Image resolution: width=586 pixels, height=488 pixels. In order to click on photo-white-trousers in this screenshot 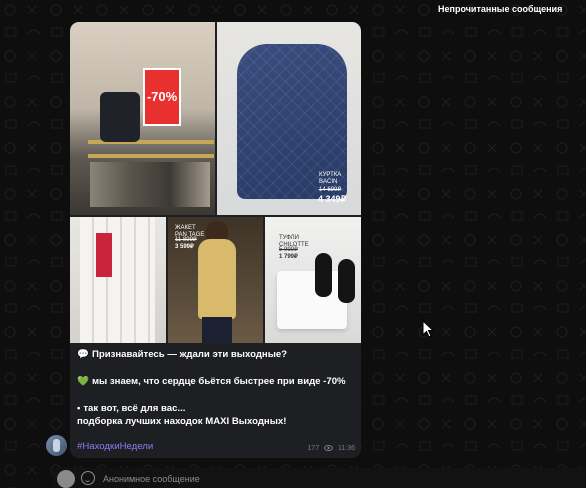, I will do `click(118, 280)`.